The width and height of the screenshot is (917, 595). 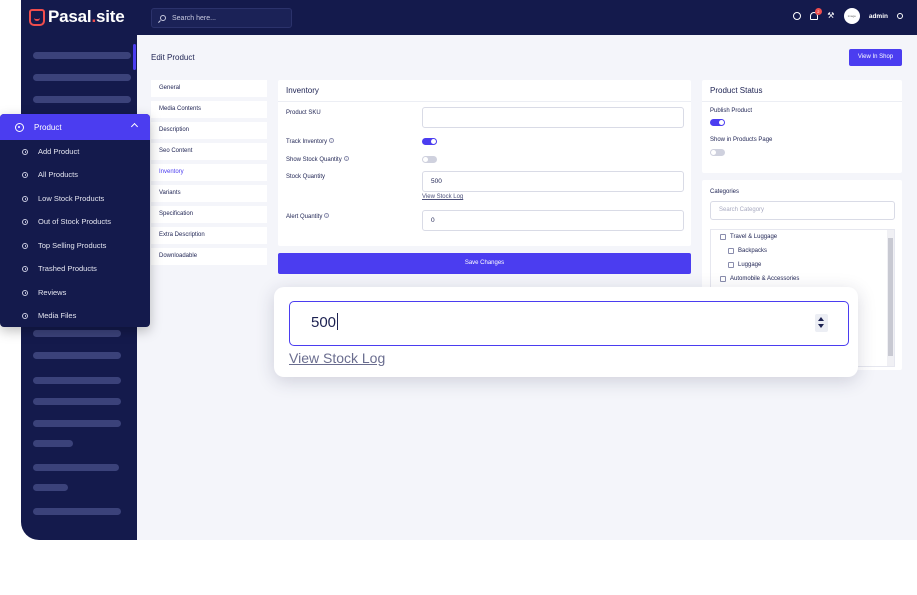 I want to click on cart-bag-icon, so click(x=37, y=17).